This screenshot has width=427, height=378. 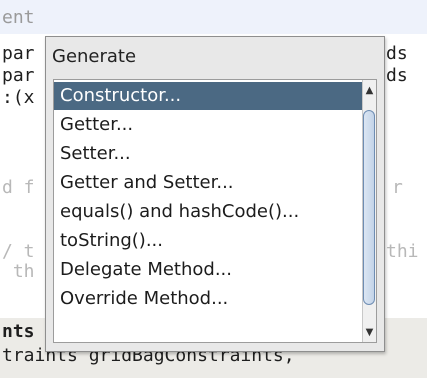 I want to click on code-line: d f, so click(x=18, y=187).